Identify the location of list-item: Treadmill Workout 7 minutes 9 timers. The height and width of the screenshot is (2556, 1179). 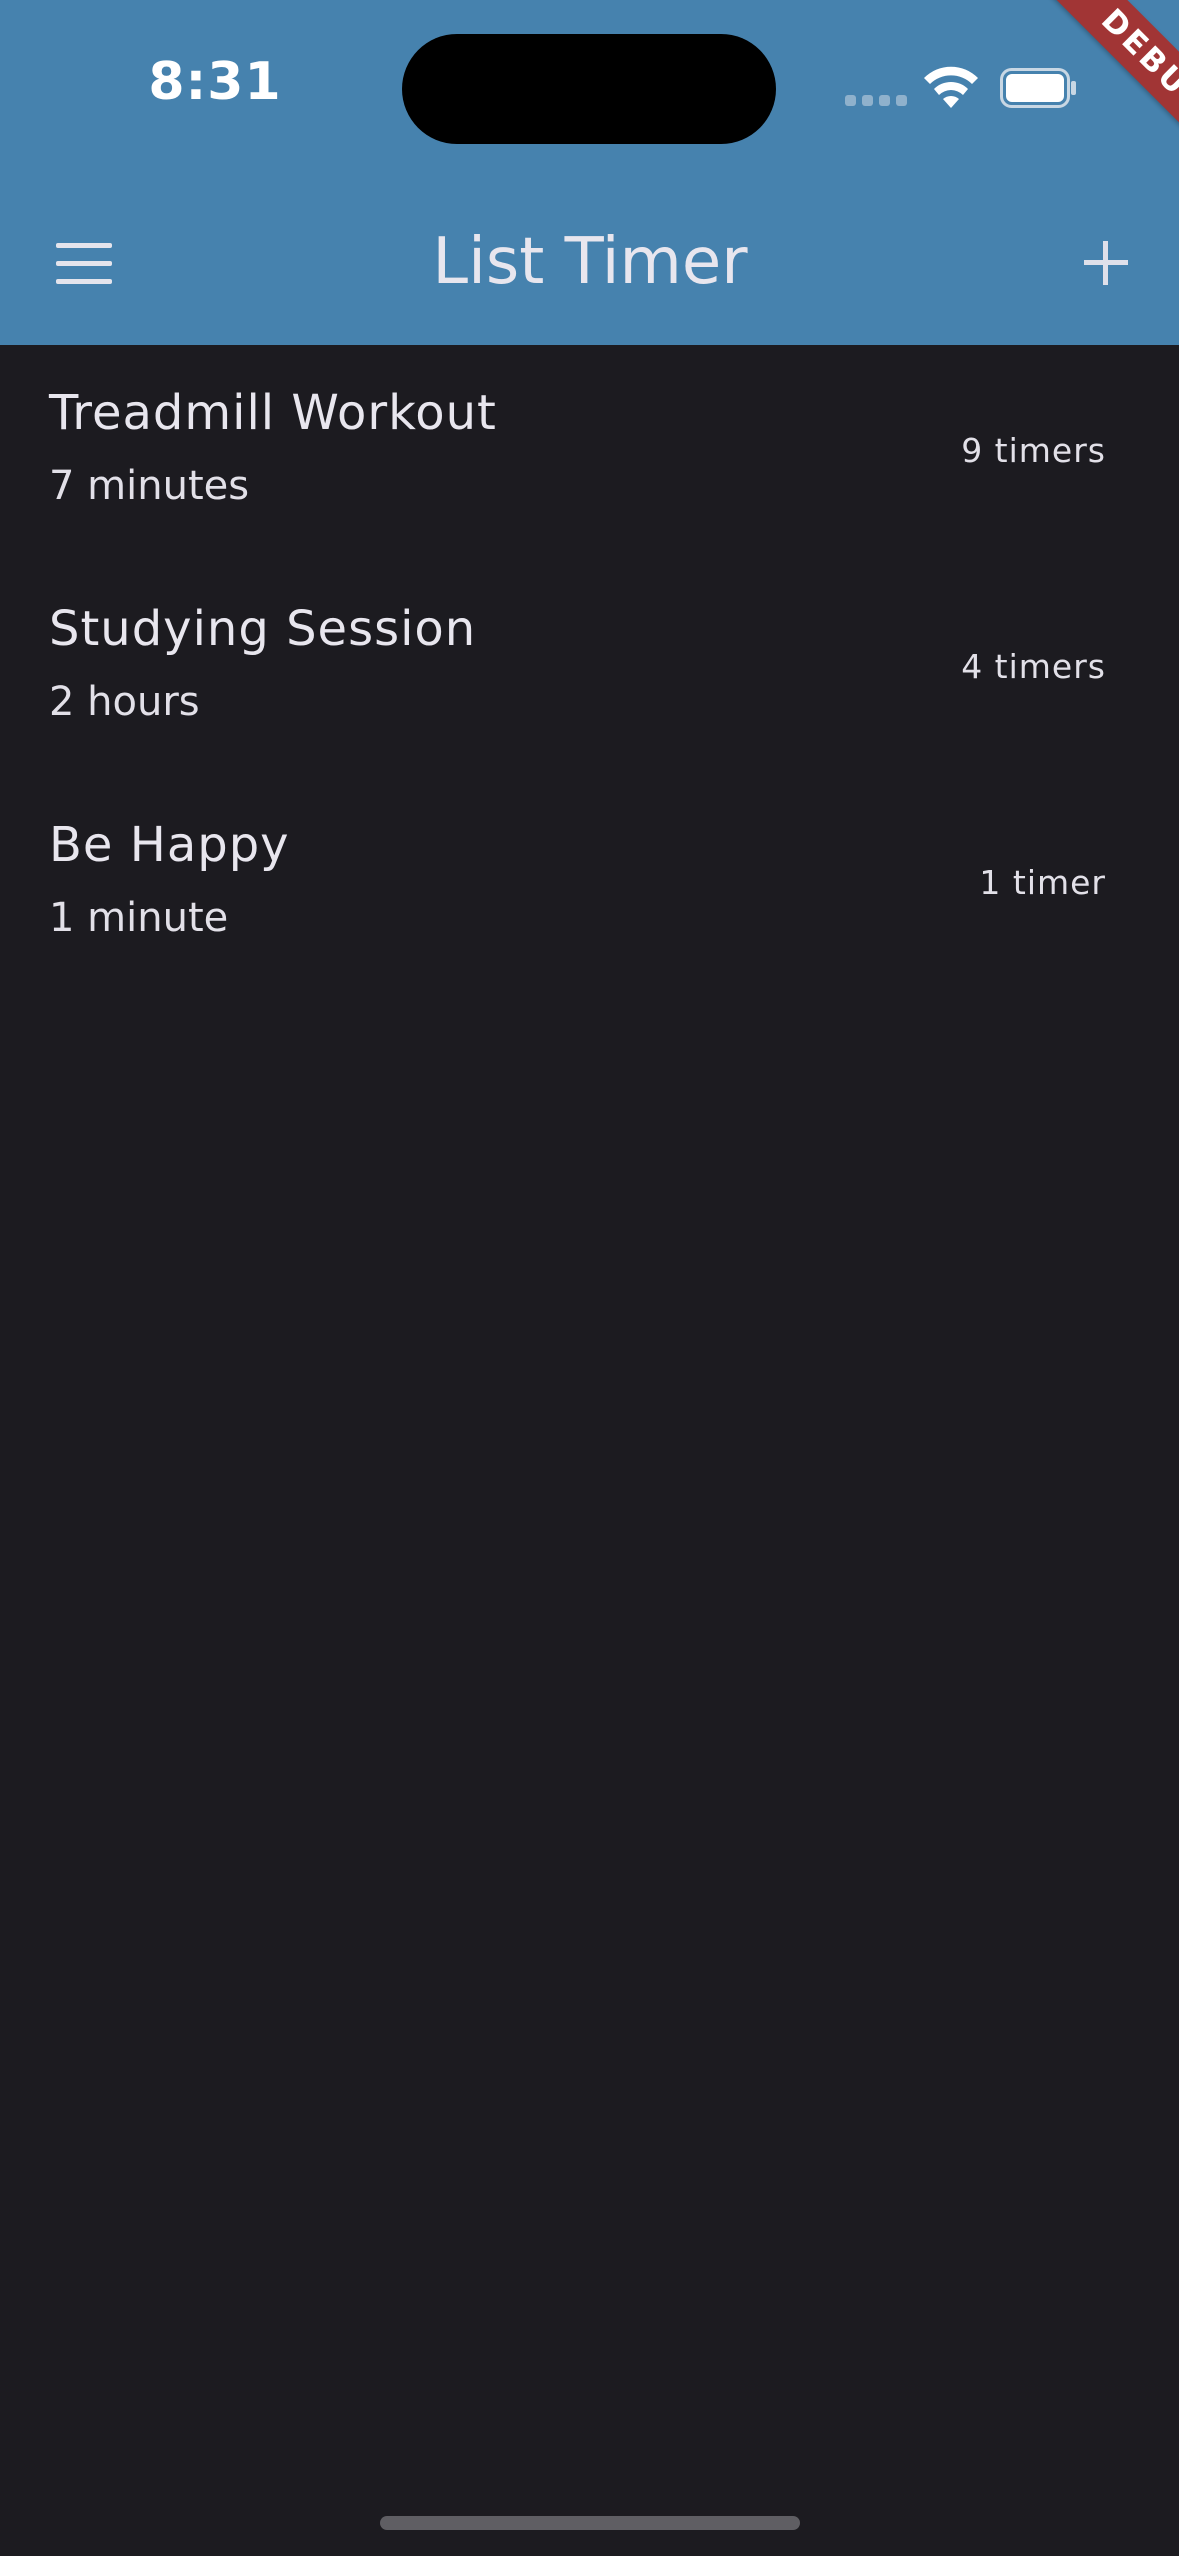
(589, 453).